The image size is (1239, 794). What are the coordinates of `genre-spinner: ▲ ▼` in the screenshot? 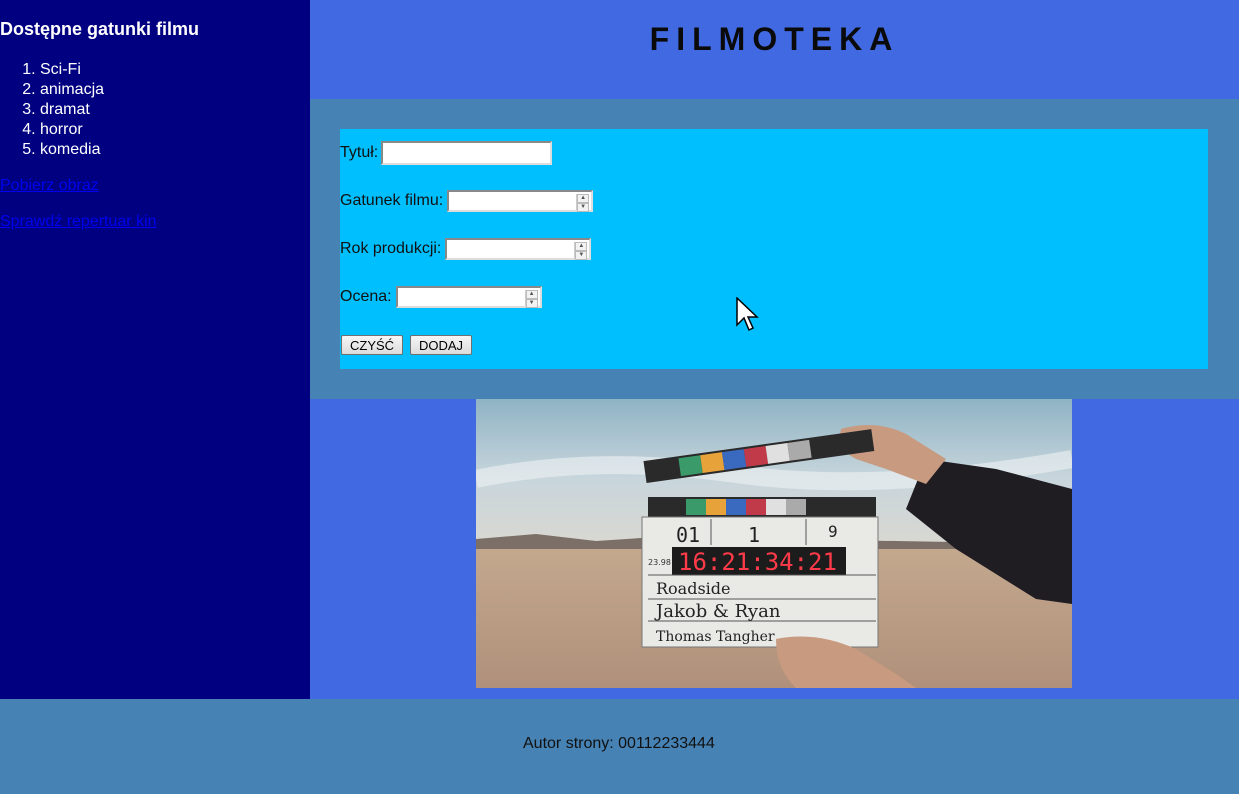 It's located at (583, 203).